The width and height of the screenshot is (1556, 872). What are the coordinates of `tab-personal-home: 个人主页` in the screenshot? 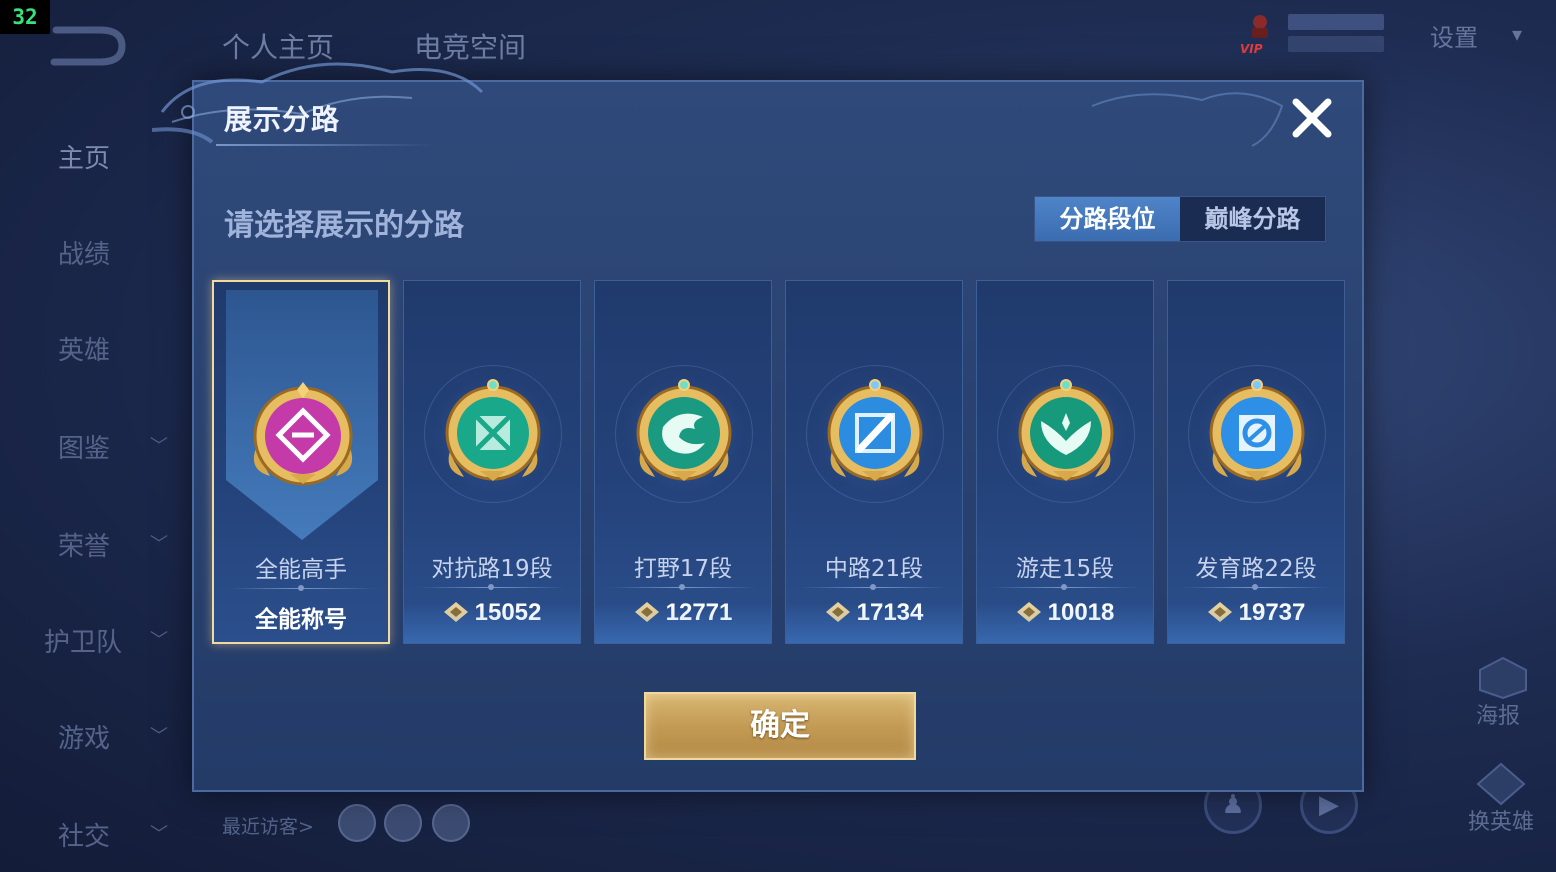 It's located at (278, 46).